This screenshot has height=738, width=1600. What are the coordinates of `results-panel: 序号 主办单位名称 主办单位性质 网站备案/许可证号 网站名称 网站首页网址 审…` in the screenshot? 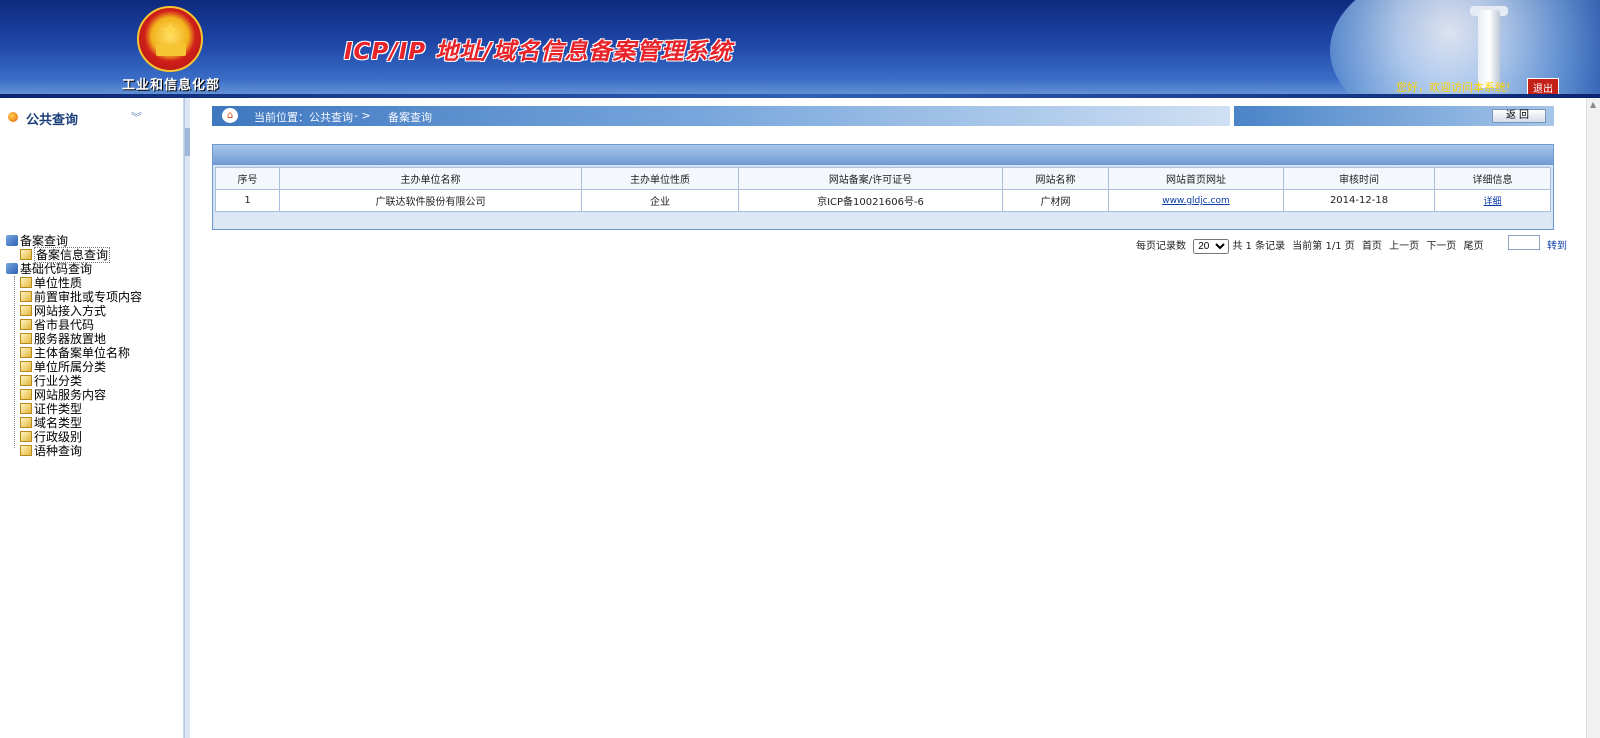 It's located at (883, 187).